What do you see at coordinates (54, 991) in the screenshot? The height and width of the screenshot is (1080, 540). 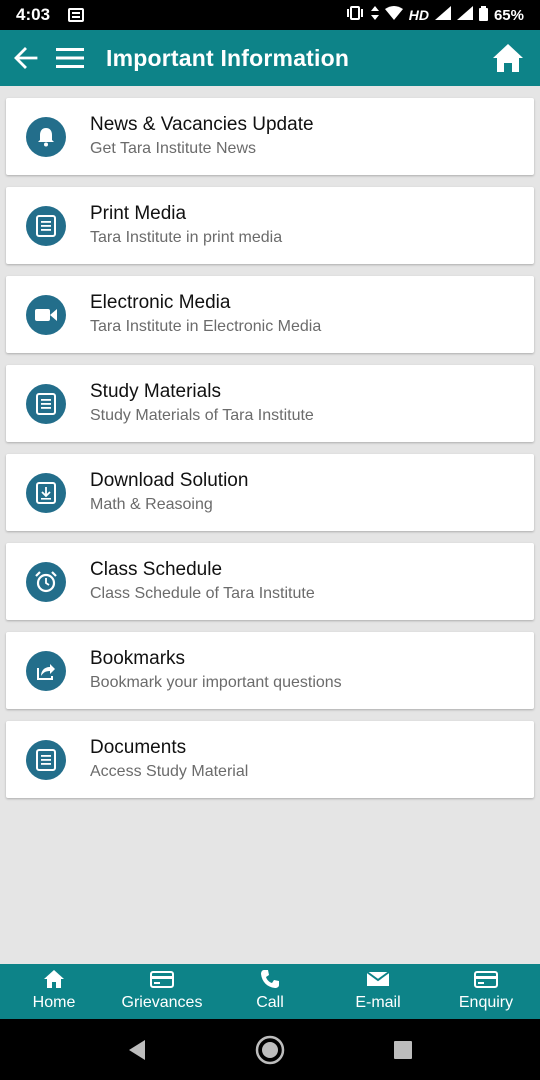 I see `nav-home: Home` at bounding box center [54, 991].